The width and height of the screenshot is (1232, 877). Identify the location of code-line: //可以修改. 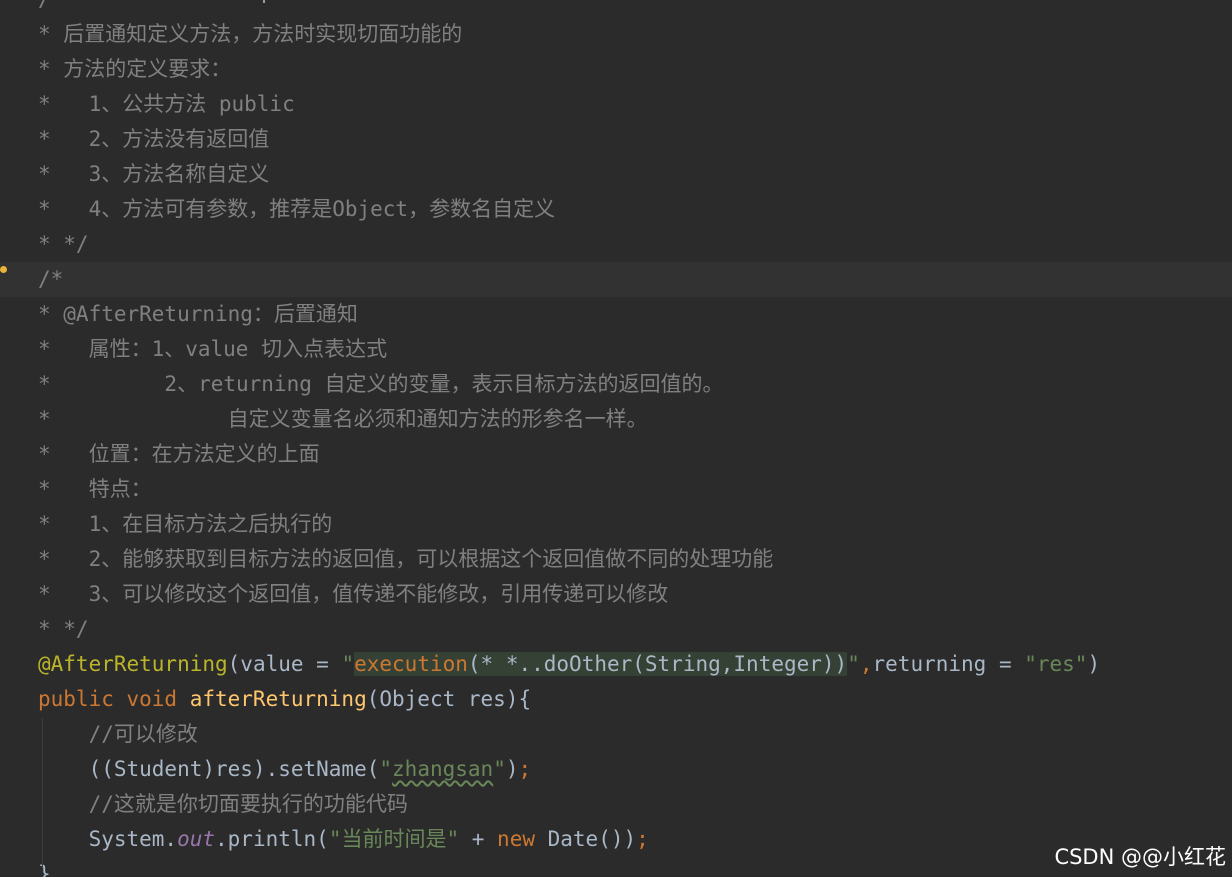
(616, 734).